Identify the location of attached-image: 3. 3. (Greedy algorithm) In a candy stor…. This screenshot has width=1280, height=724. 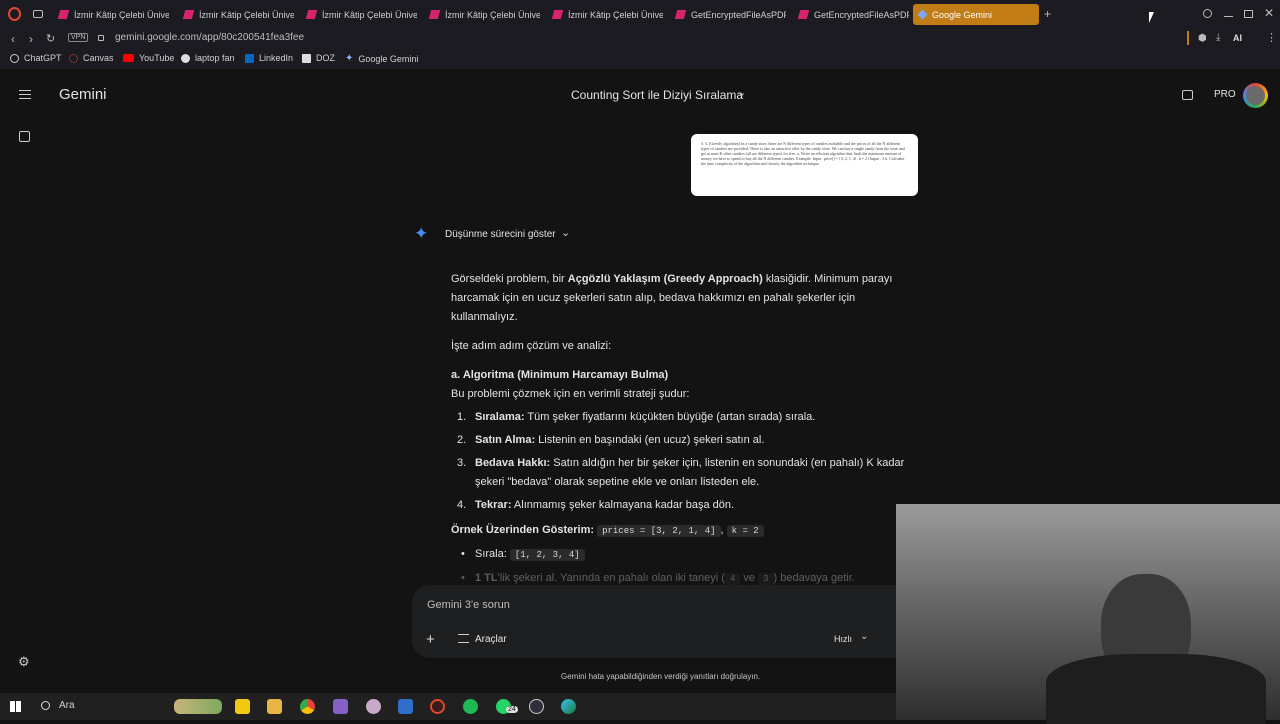
(804, 165).